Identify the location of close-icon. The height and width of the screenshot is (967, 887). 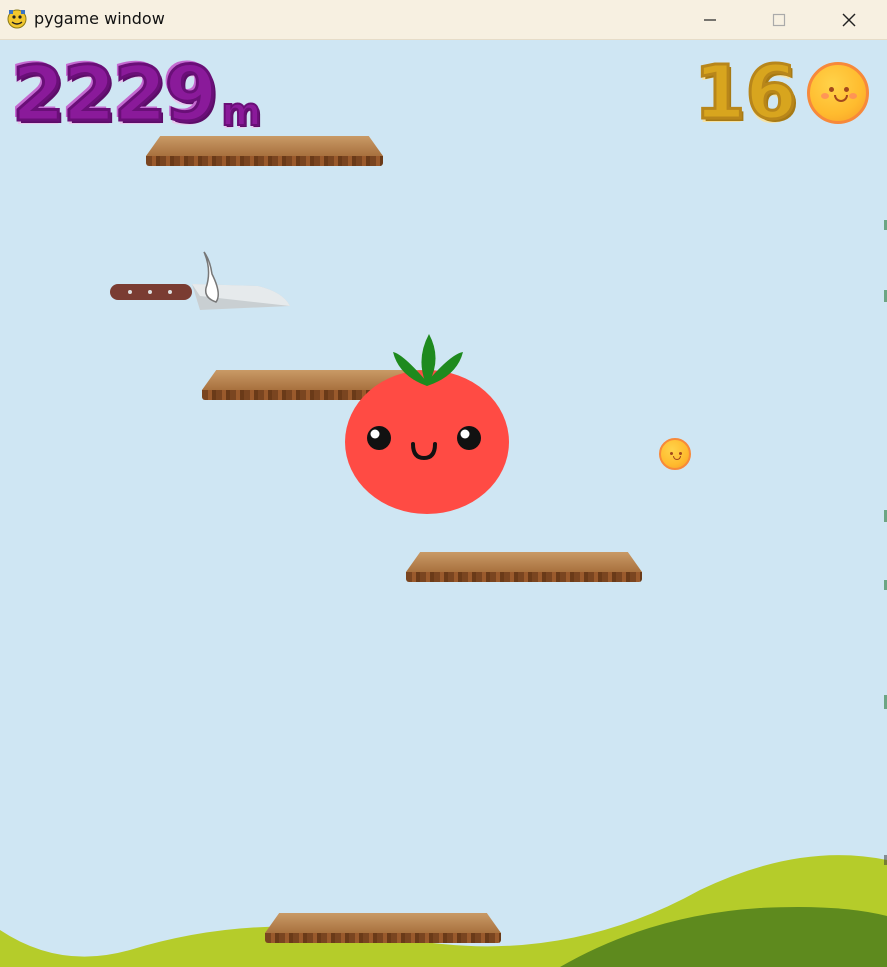
(849, 19).